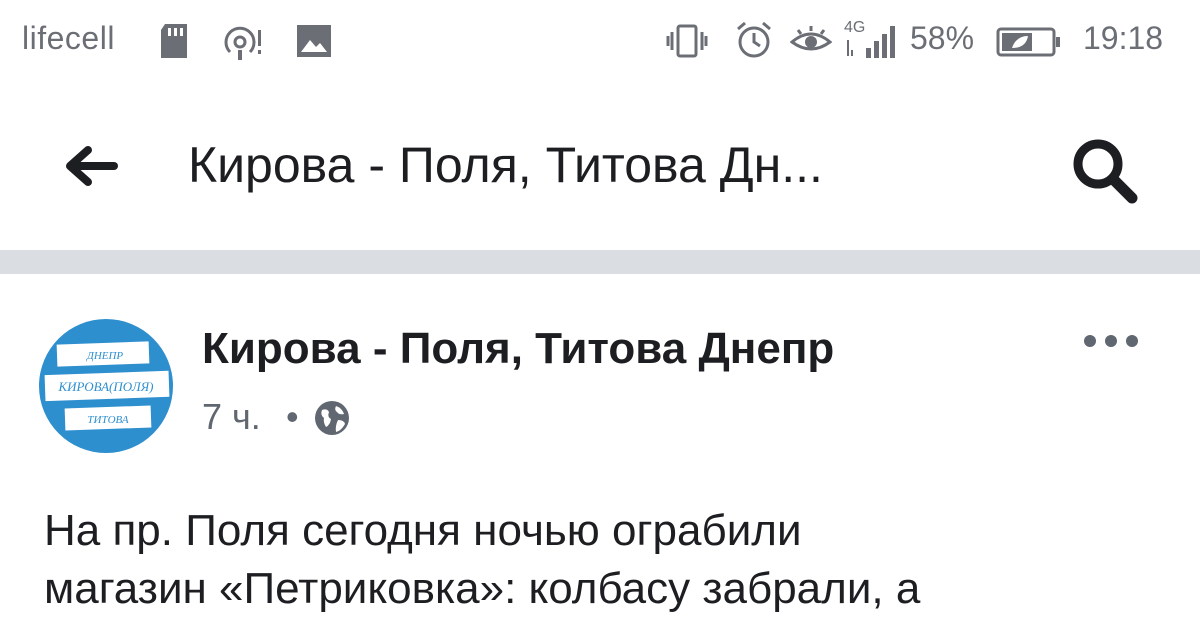 This screenshot has height=628, width=1200. Describe the element at coordinates (68, 38) in the screenshot. I see `carrier-name: lifecell` at that location.